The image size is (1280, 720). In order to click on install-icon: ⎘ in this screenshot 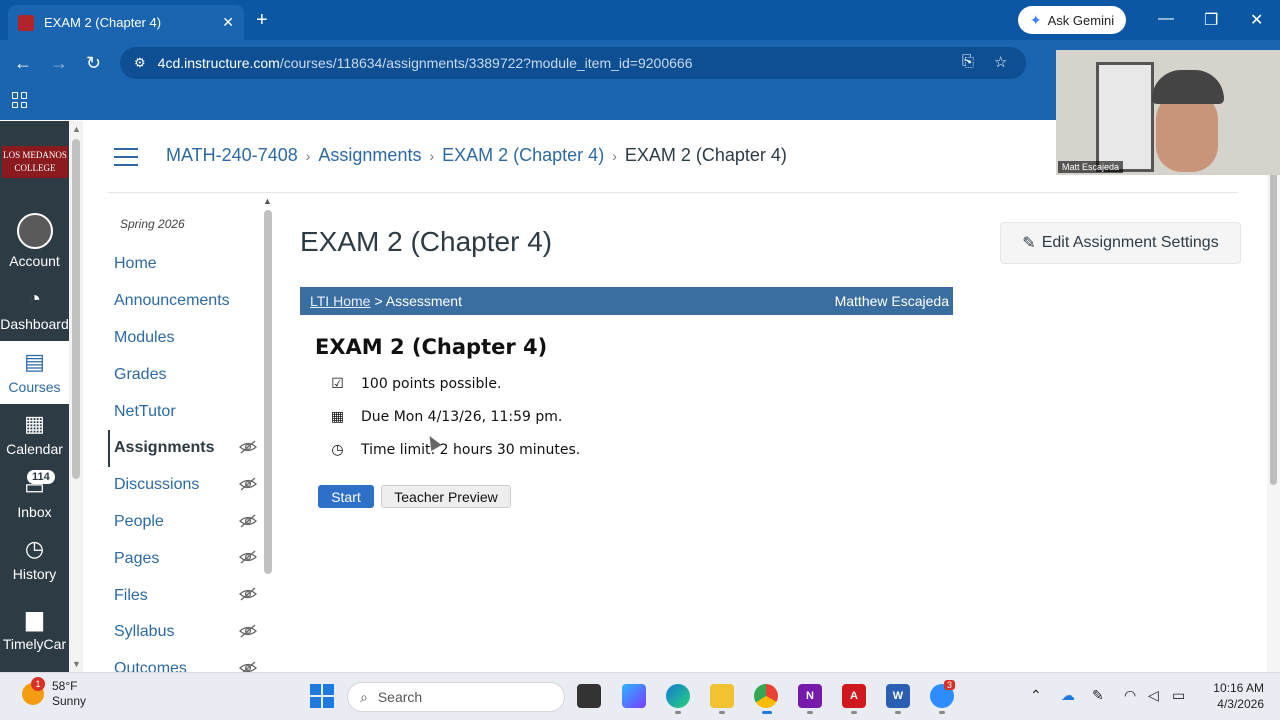, I will do `click(968, 61)`.